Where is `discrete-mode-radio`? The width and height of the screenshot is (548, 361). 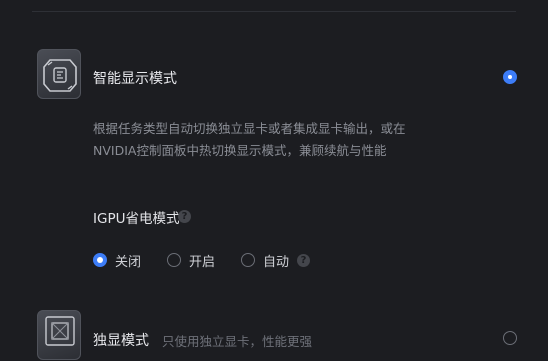
discrete-mode-radio is located at coordinates (510, 338).